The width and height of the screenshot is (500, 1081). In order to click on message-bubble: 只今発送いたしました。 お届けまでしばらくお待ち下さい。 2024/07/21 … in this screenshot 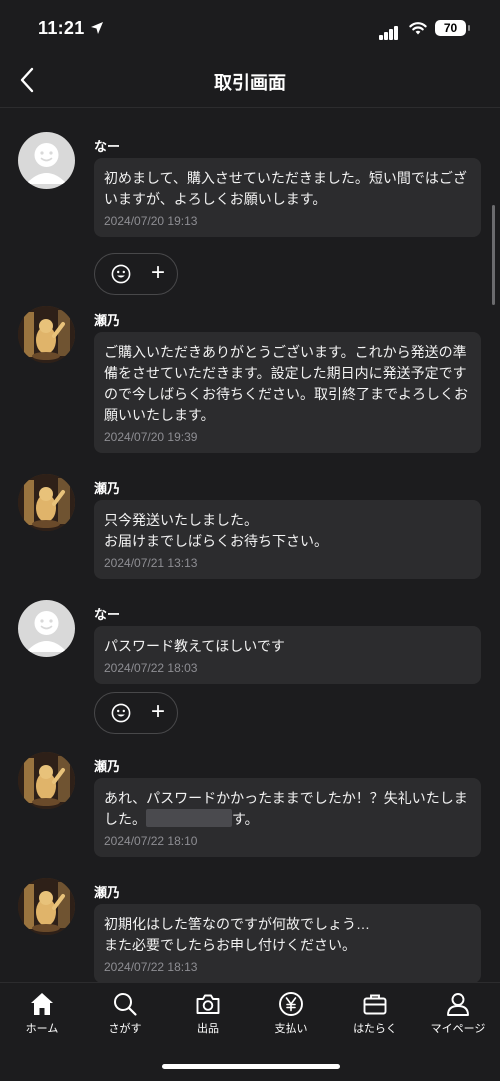, I will do `click(287, 539)`.